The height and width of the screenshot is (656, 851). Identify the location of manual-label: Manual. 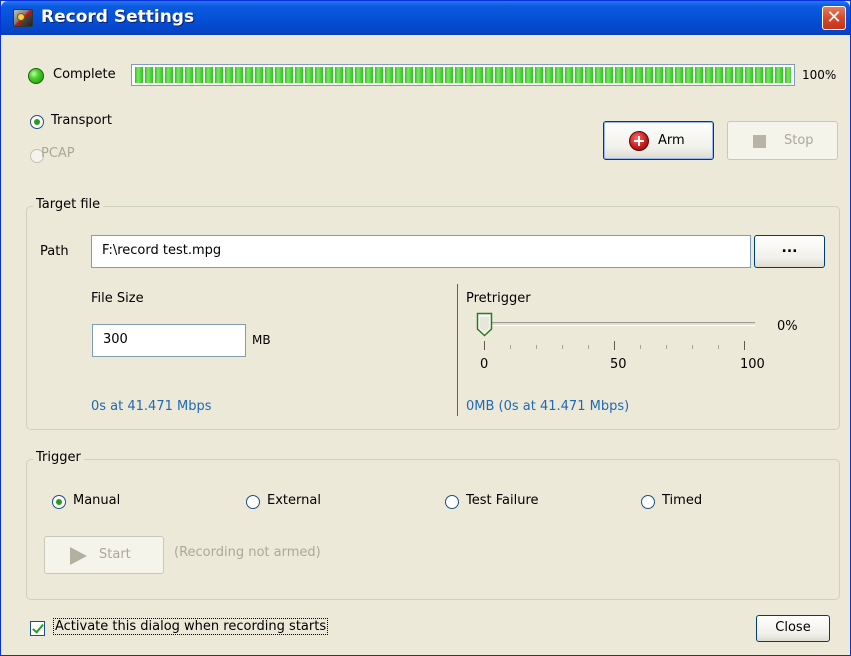
(96, 500).